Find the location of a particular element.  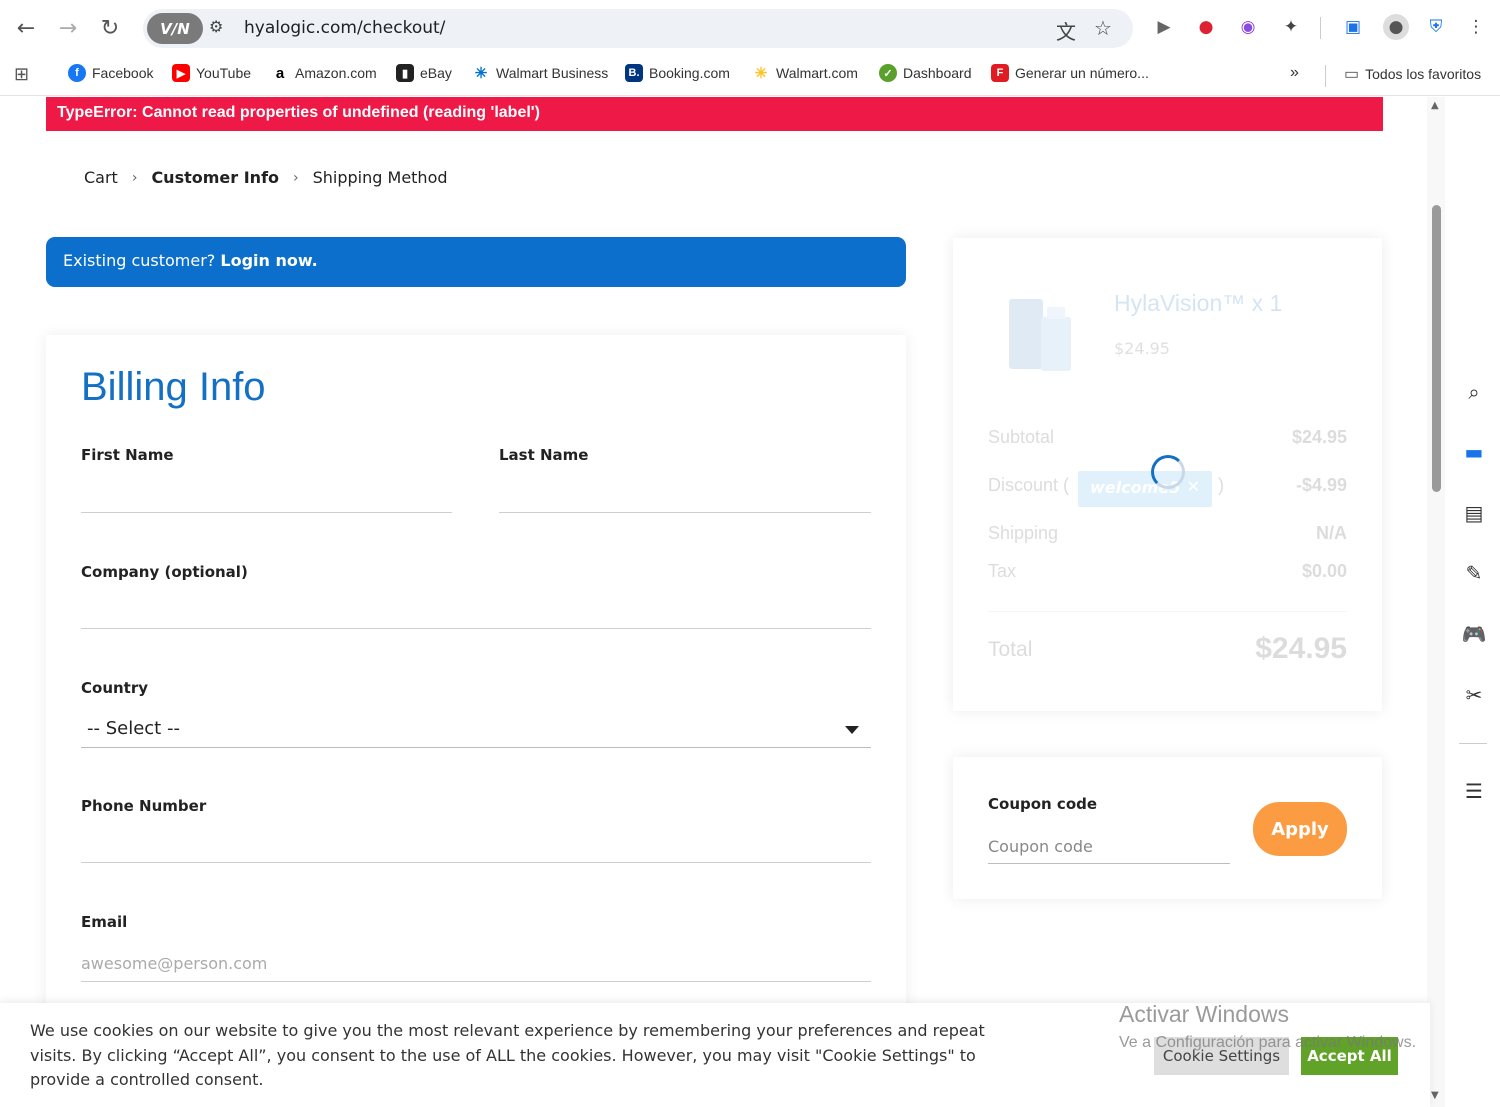

vpn-badge: V/N is located at coordinates (175, 28).